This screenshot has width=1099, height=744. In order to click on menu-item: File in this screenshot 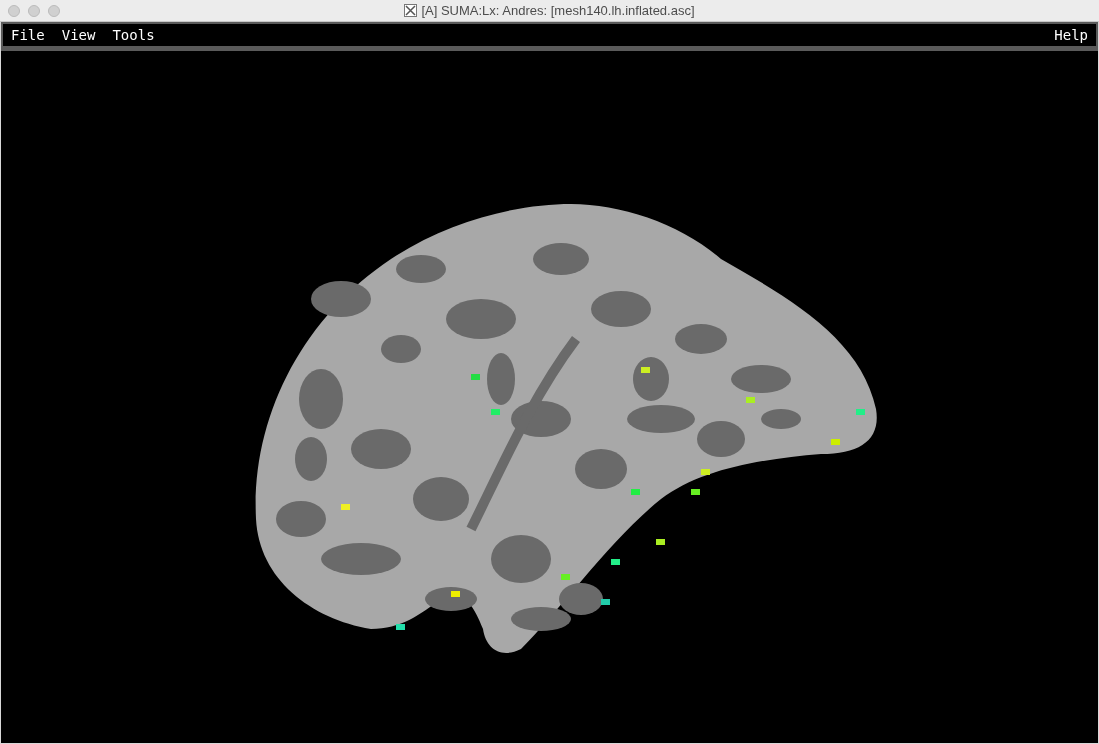, I will do `click(28, 35)`.